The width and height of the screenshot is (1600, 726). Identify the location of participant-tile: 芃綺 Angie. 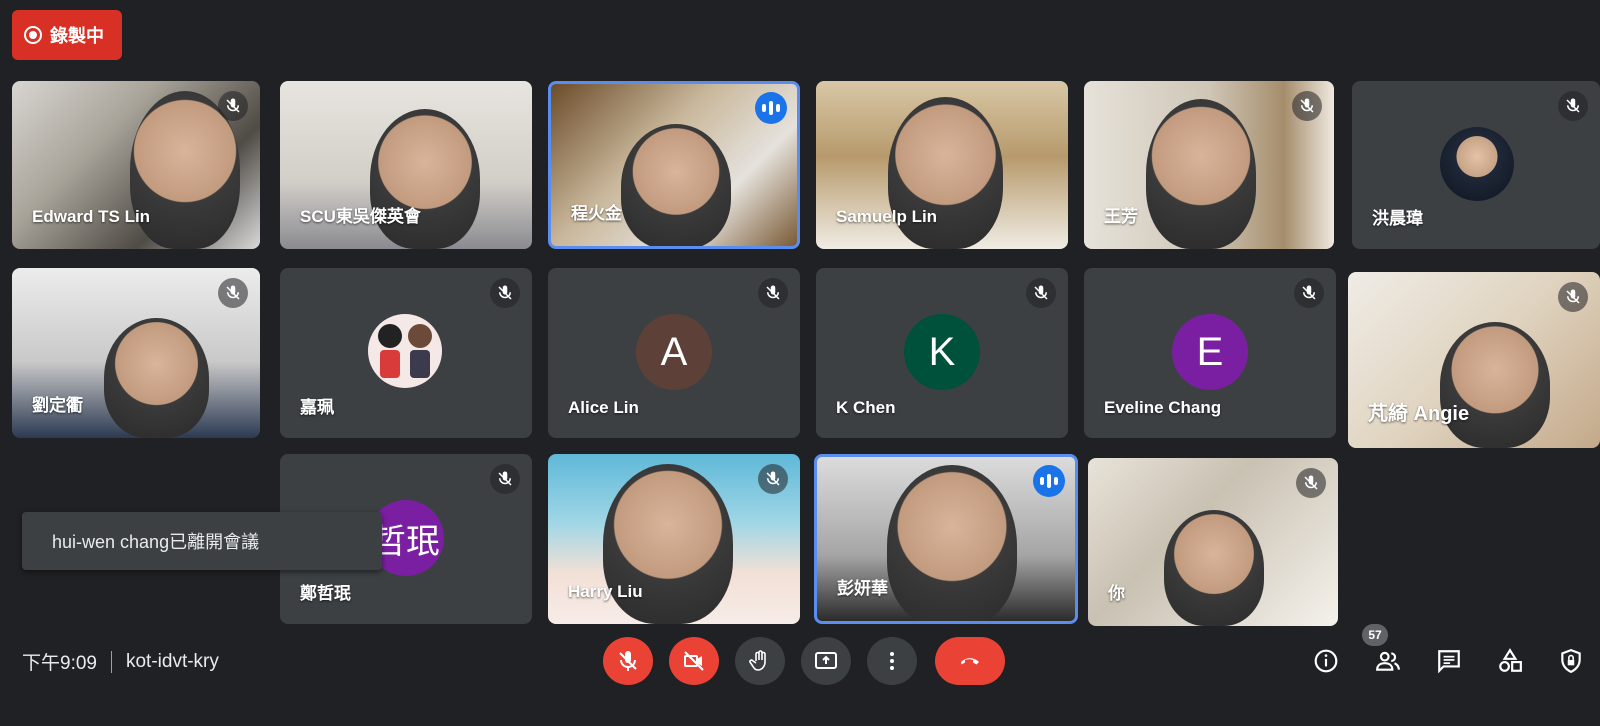
(1474, 360).